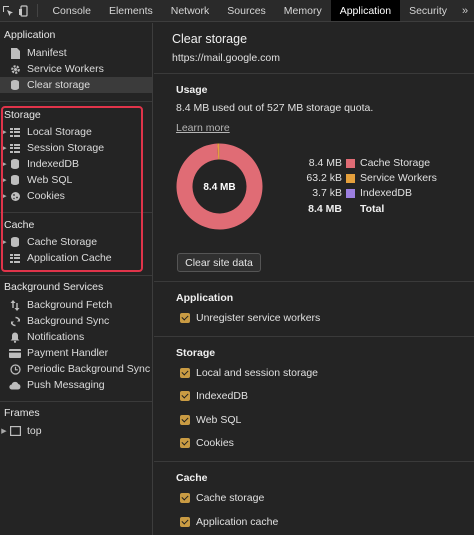 This screenshot has height=535, width=474. I want to click on section-title-background-services: Background Services, so click(54, 287).